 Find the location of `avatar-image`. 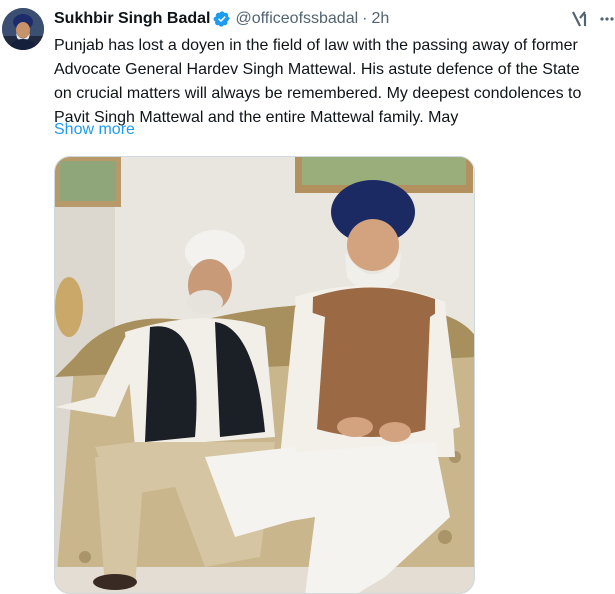

avatar-image is located at coordinates (23, 29).